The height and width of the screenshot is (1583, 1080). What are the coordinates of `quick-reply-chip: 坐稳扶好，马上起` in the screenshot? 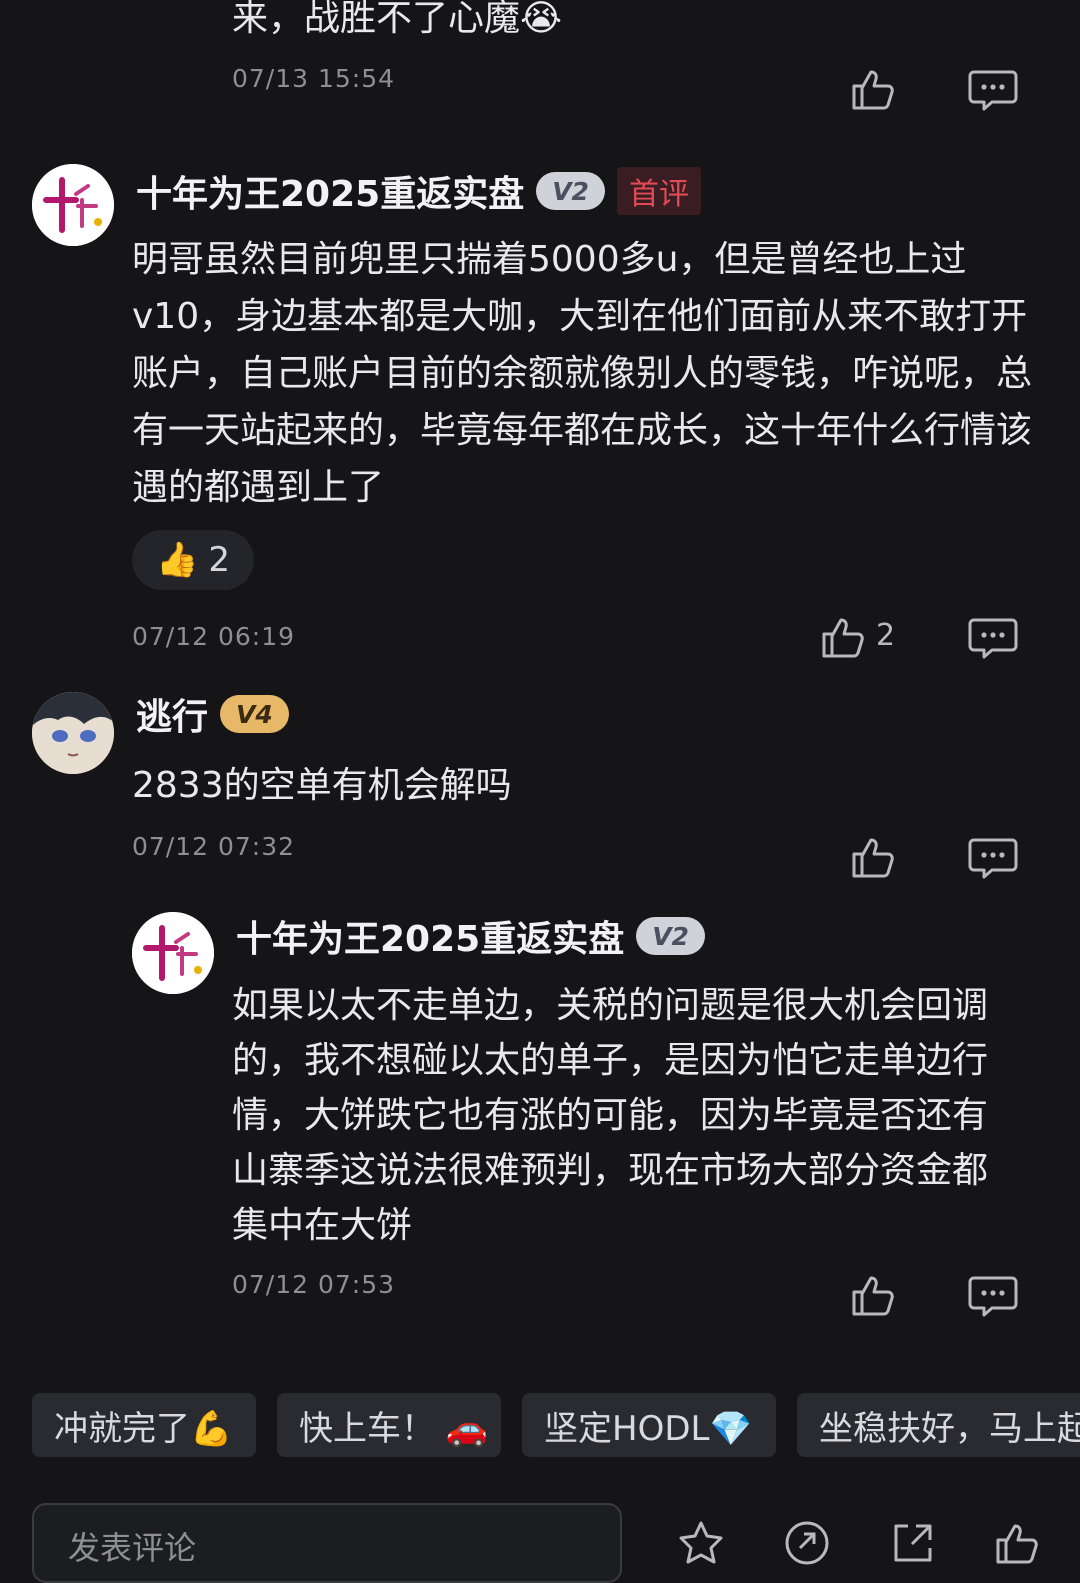 It's located at (938, 1425).